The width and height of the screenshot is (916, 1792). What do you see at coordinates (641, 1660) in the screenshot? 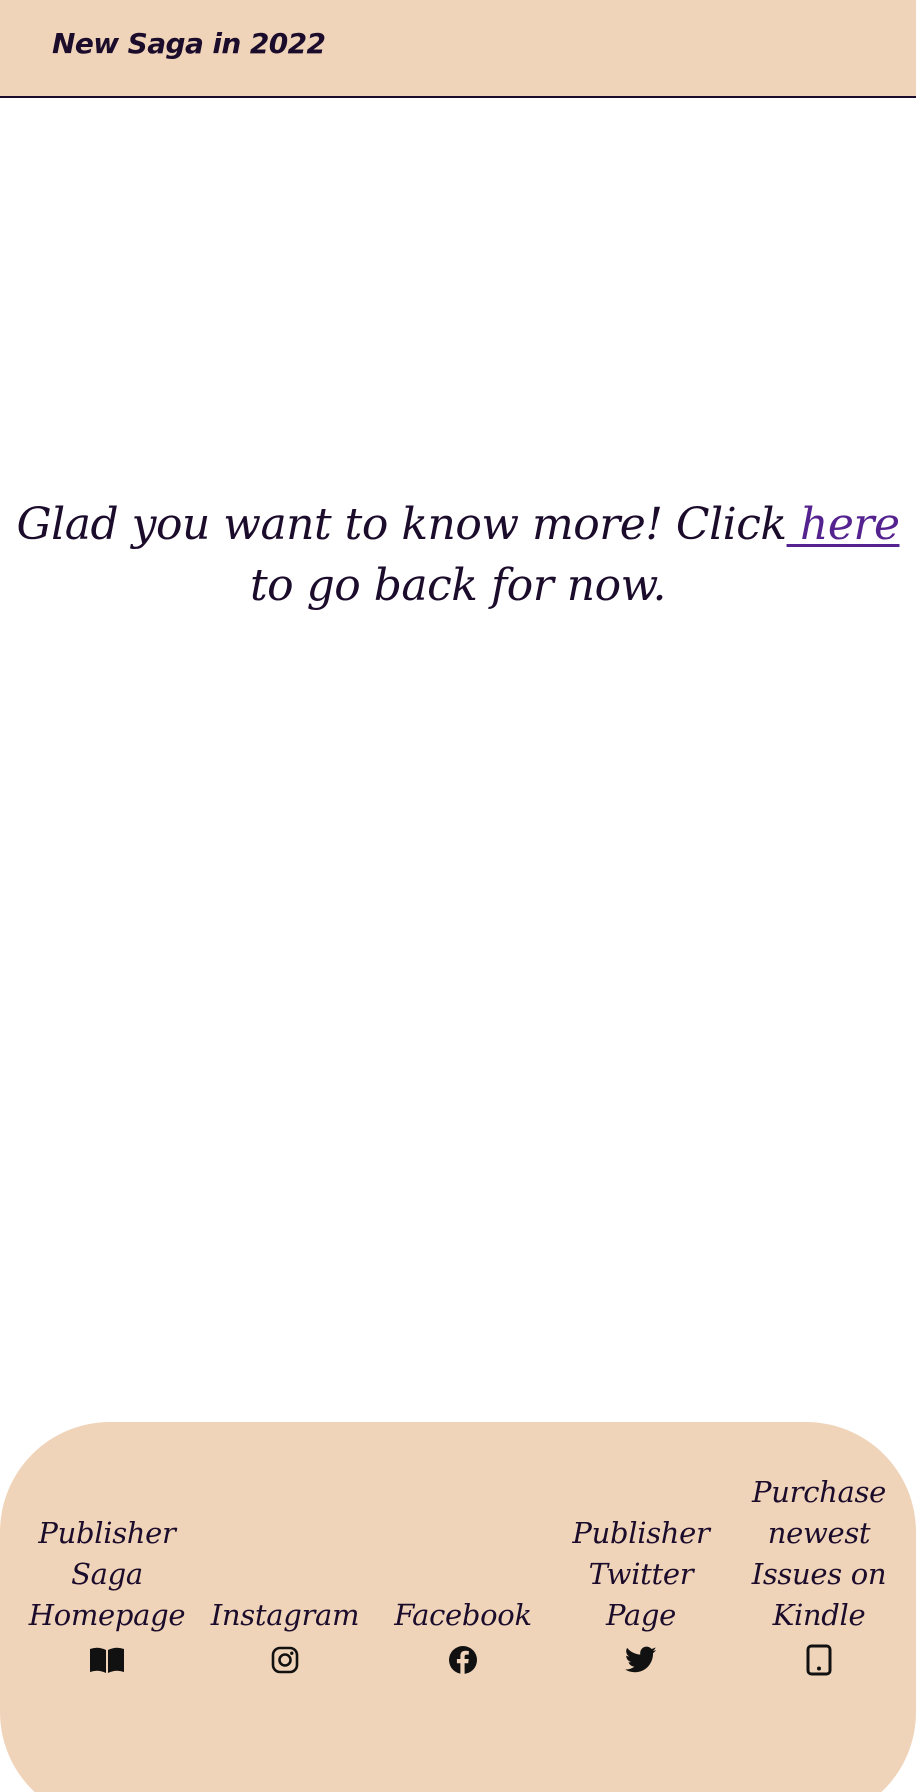
I see `twitter-icon` at bounding box center [641, 1660].